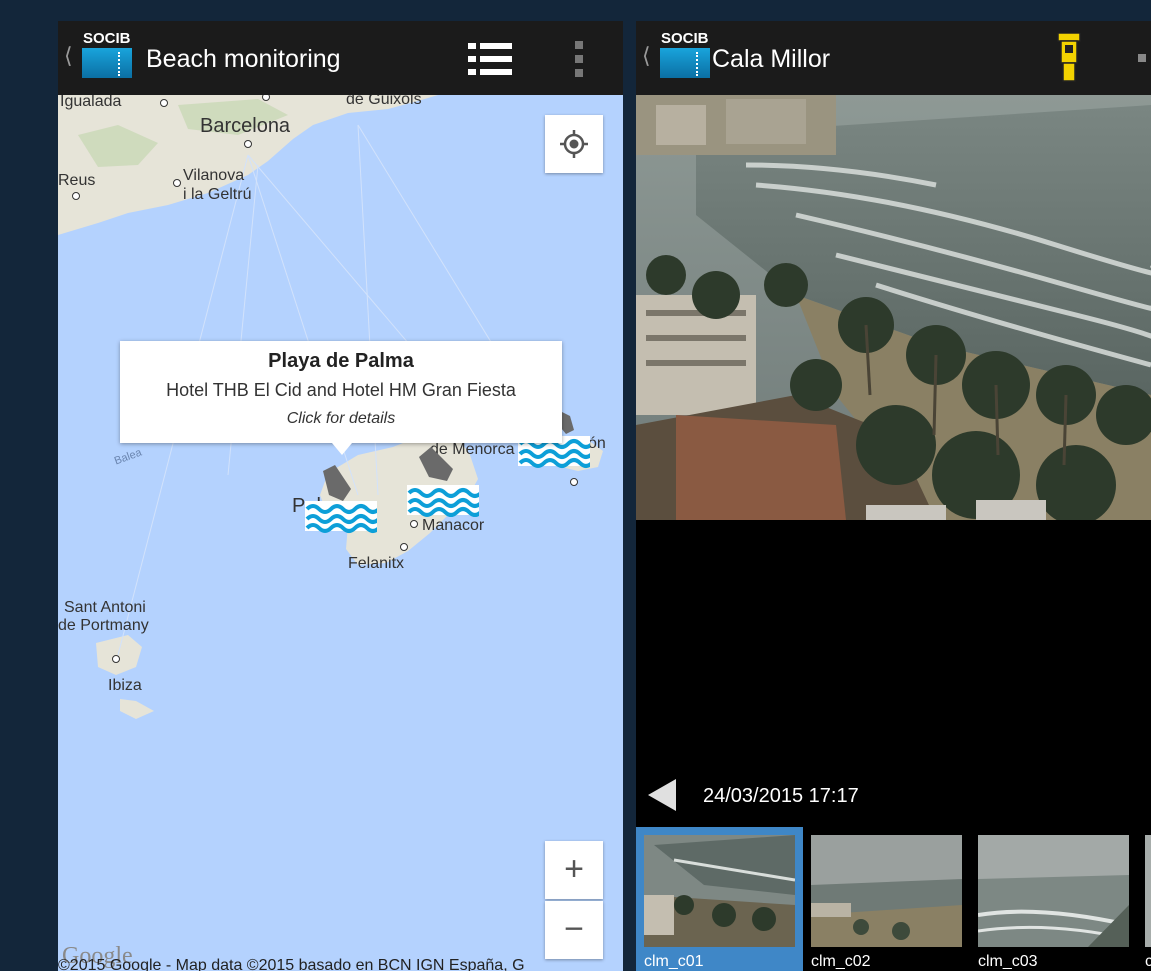 The width and height of the screenshot is (1151, 971). I want to click on info-window-pointer, so click(342, 449).